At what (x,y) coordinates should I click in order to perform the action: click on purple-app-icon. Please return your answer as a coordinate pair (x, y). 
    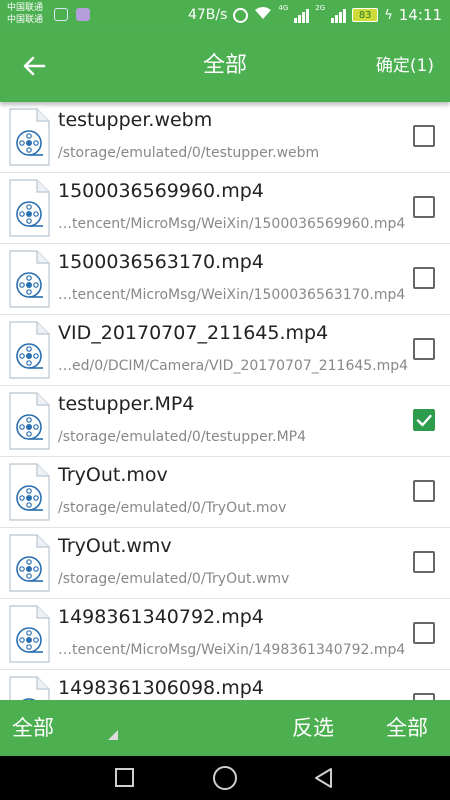
    Looking at the image, I should click on (83, 14).